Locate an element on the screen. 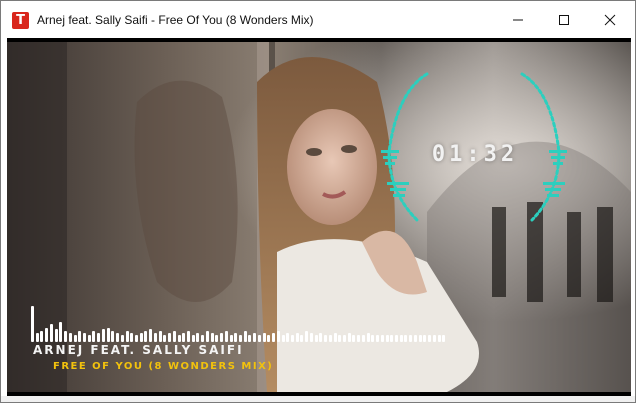 This screenshot has height=403, width=636. minimize-icon is located at coordinates (518, 20).